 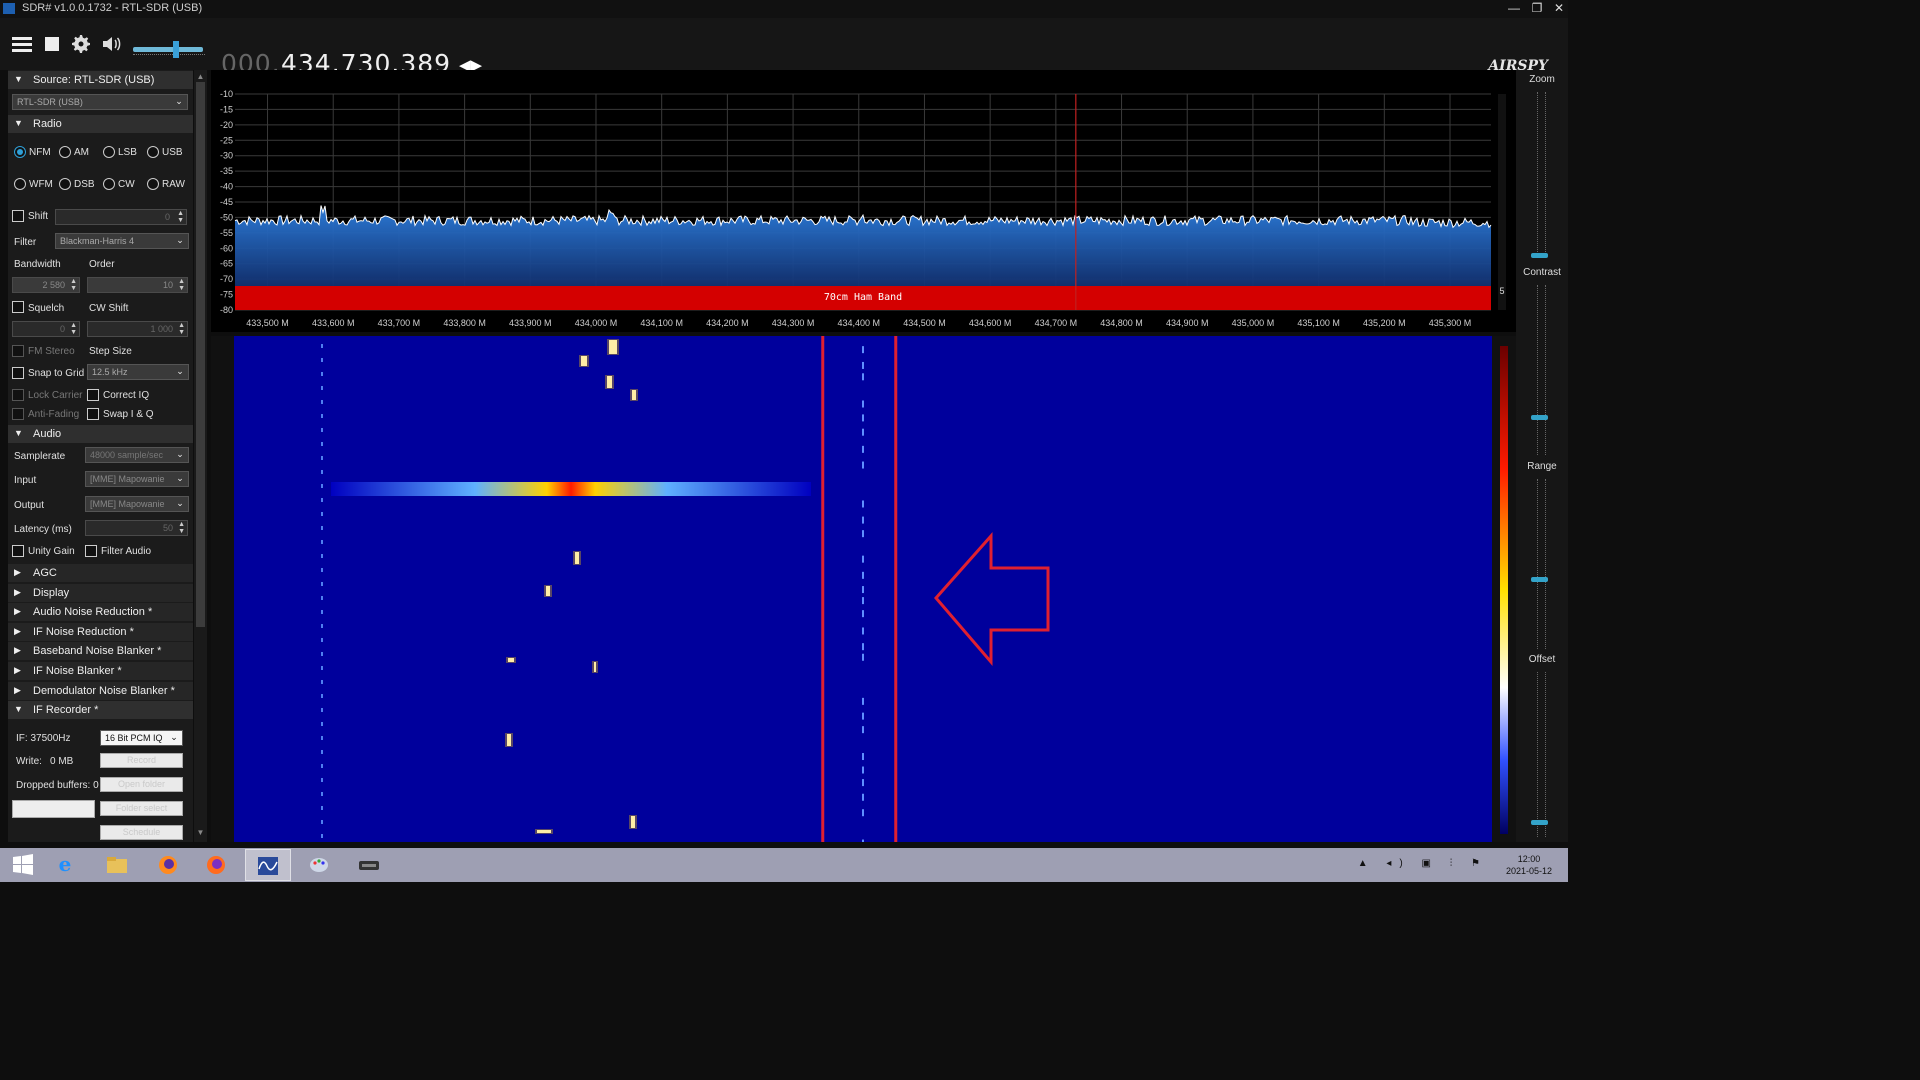 I want to click on mode-radio-nfm, so click(x=20, y=152).